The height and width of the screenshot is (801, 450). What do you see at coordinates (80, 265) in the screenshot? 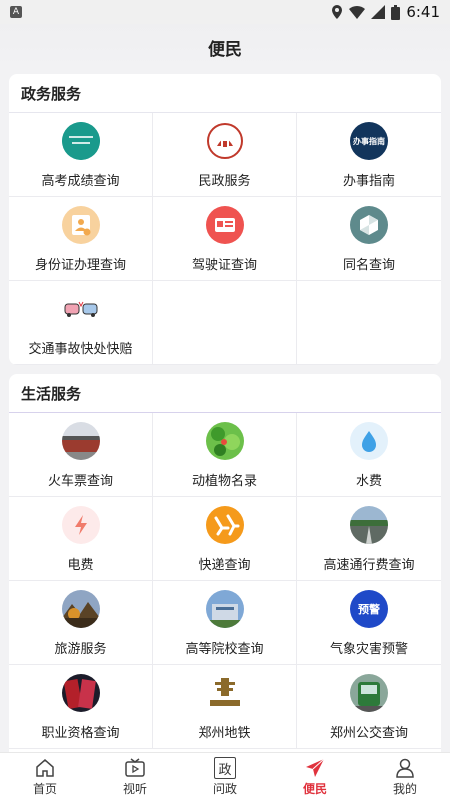
I see `service-label: 身份证办理查询` at bounding box center [80, 265].